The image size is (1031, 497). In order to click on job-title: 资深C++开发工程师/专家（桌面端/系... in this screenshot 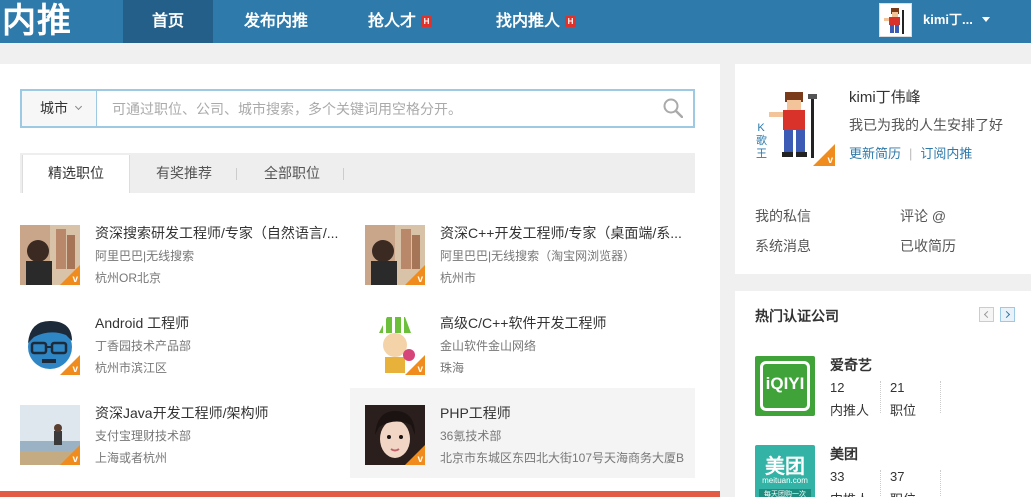, I will do `click(570, 233)`.